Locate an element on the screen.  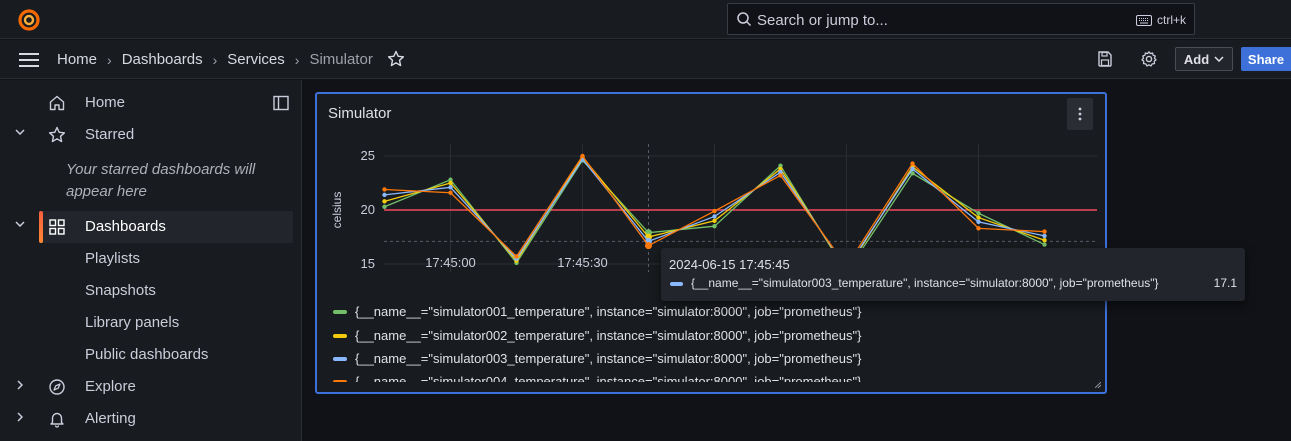
breadcrumb-simulator: Simulator is located at coordinates (341, 59).